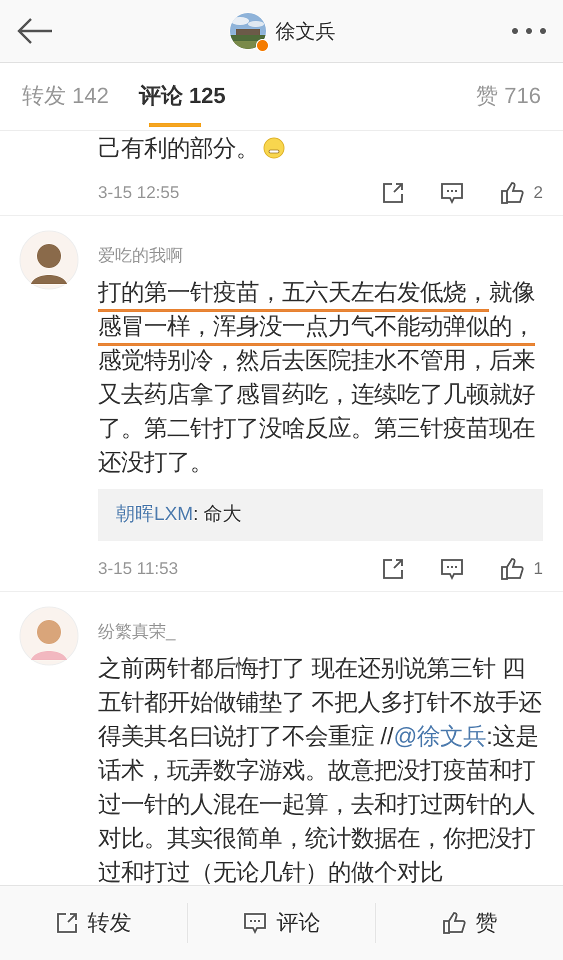 Image resolution: width=563 pixels, height=960 pixels. Describe the element at coordinates (281, 923) in the screenshot. I see `comment-button: 评论` at that location.